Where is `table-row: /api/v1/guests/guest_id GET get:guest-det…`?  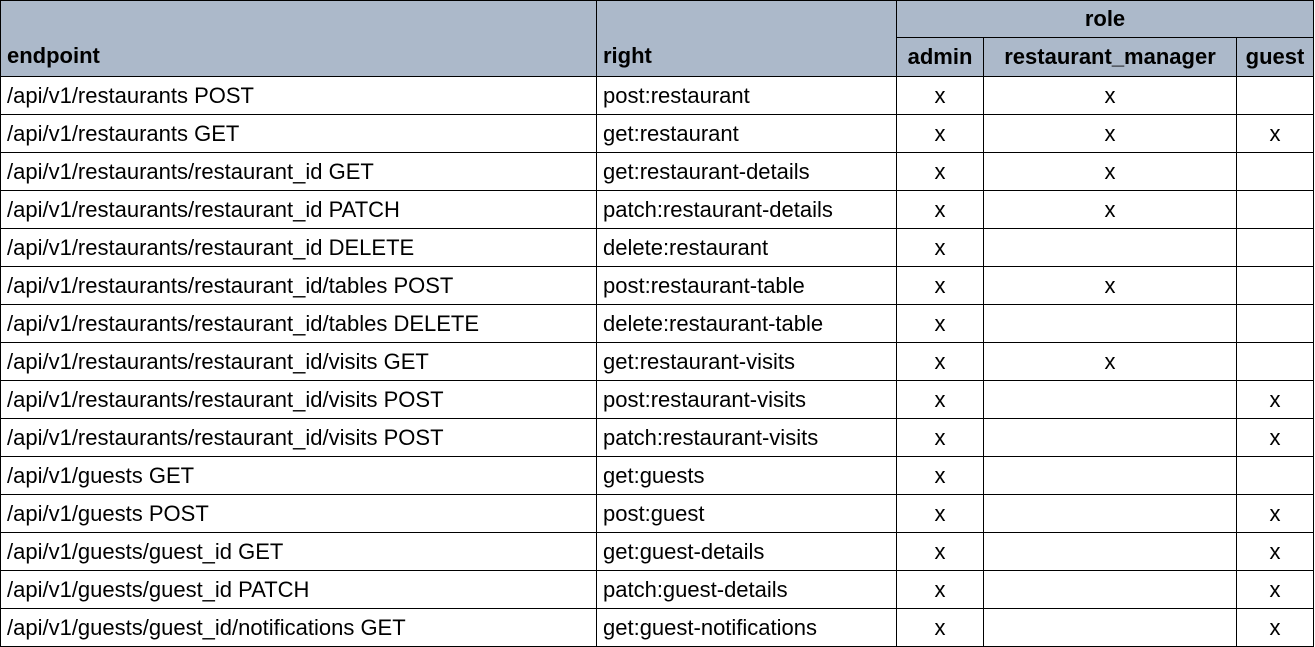
table-row: /api/v1/guests/guest_id GET get:guest-det… is located at coordinates (657, 551).